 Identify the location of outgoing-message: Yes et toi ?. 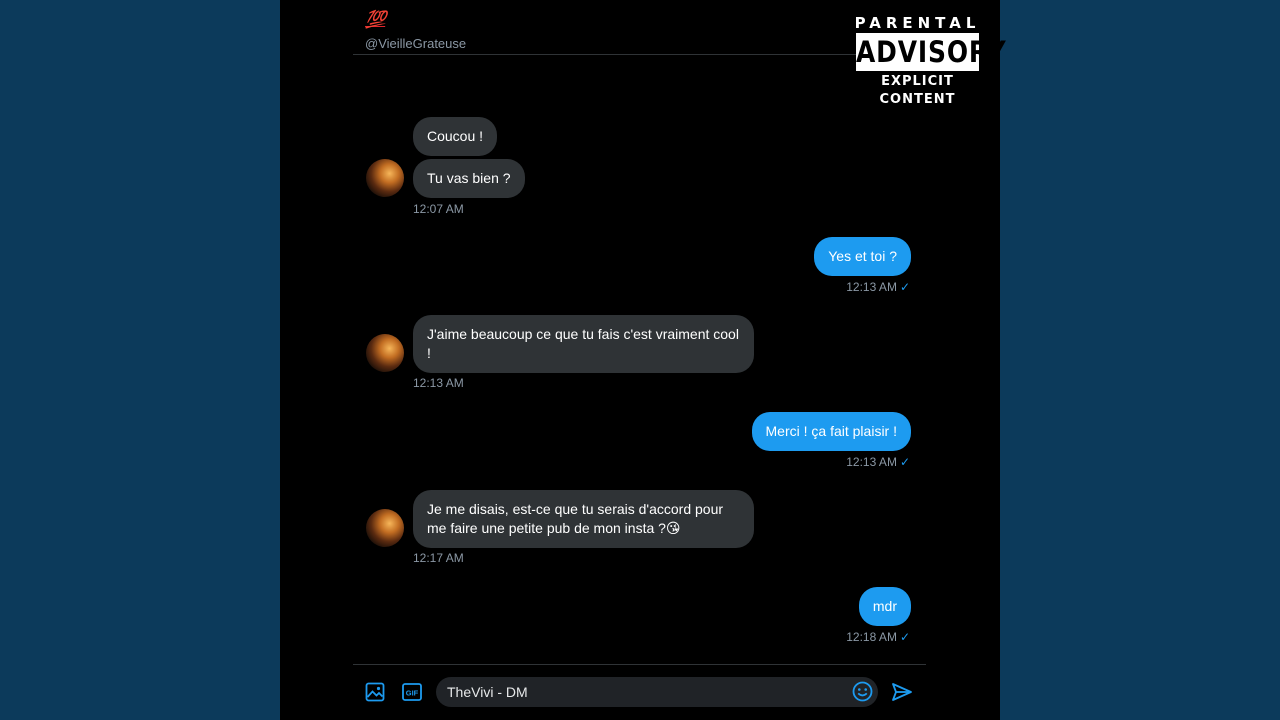
(862, 256).